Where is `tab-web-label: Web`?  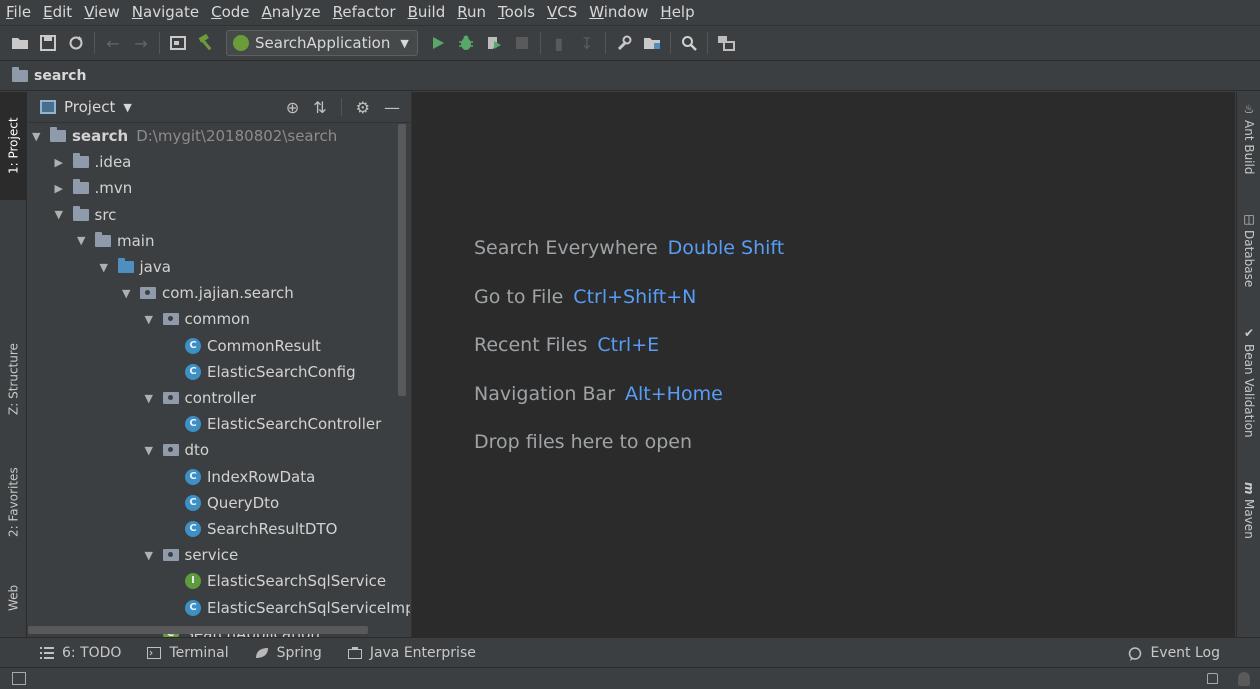 tab-web-label: Web is located at coordinates (13, 598).